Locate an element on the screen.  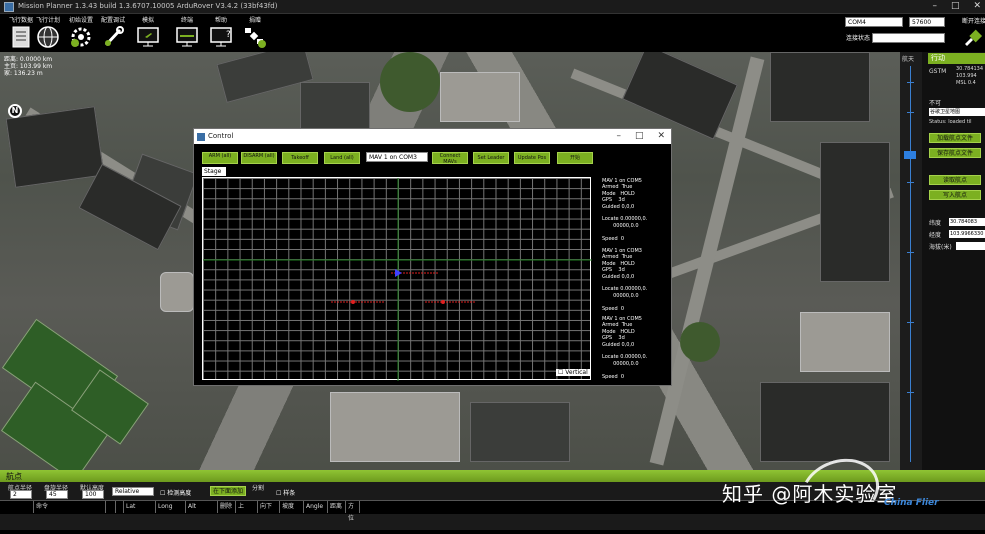
alt2-field is located at coordinates (970, 246).